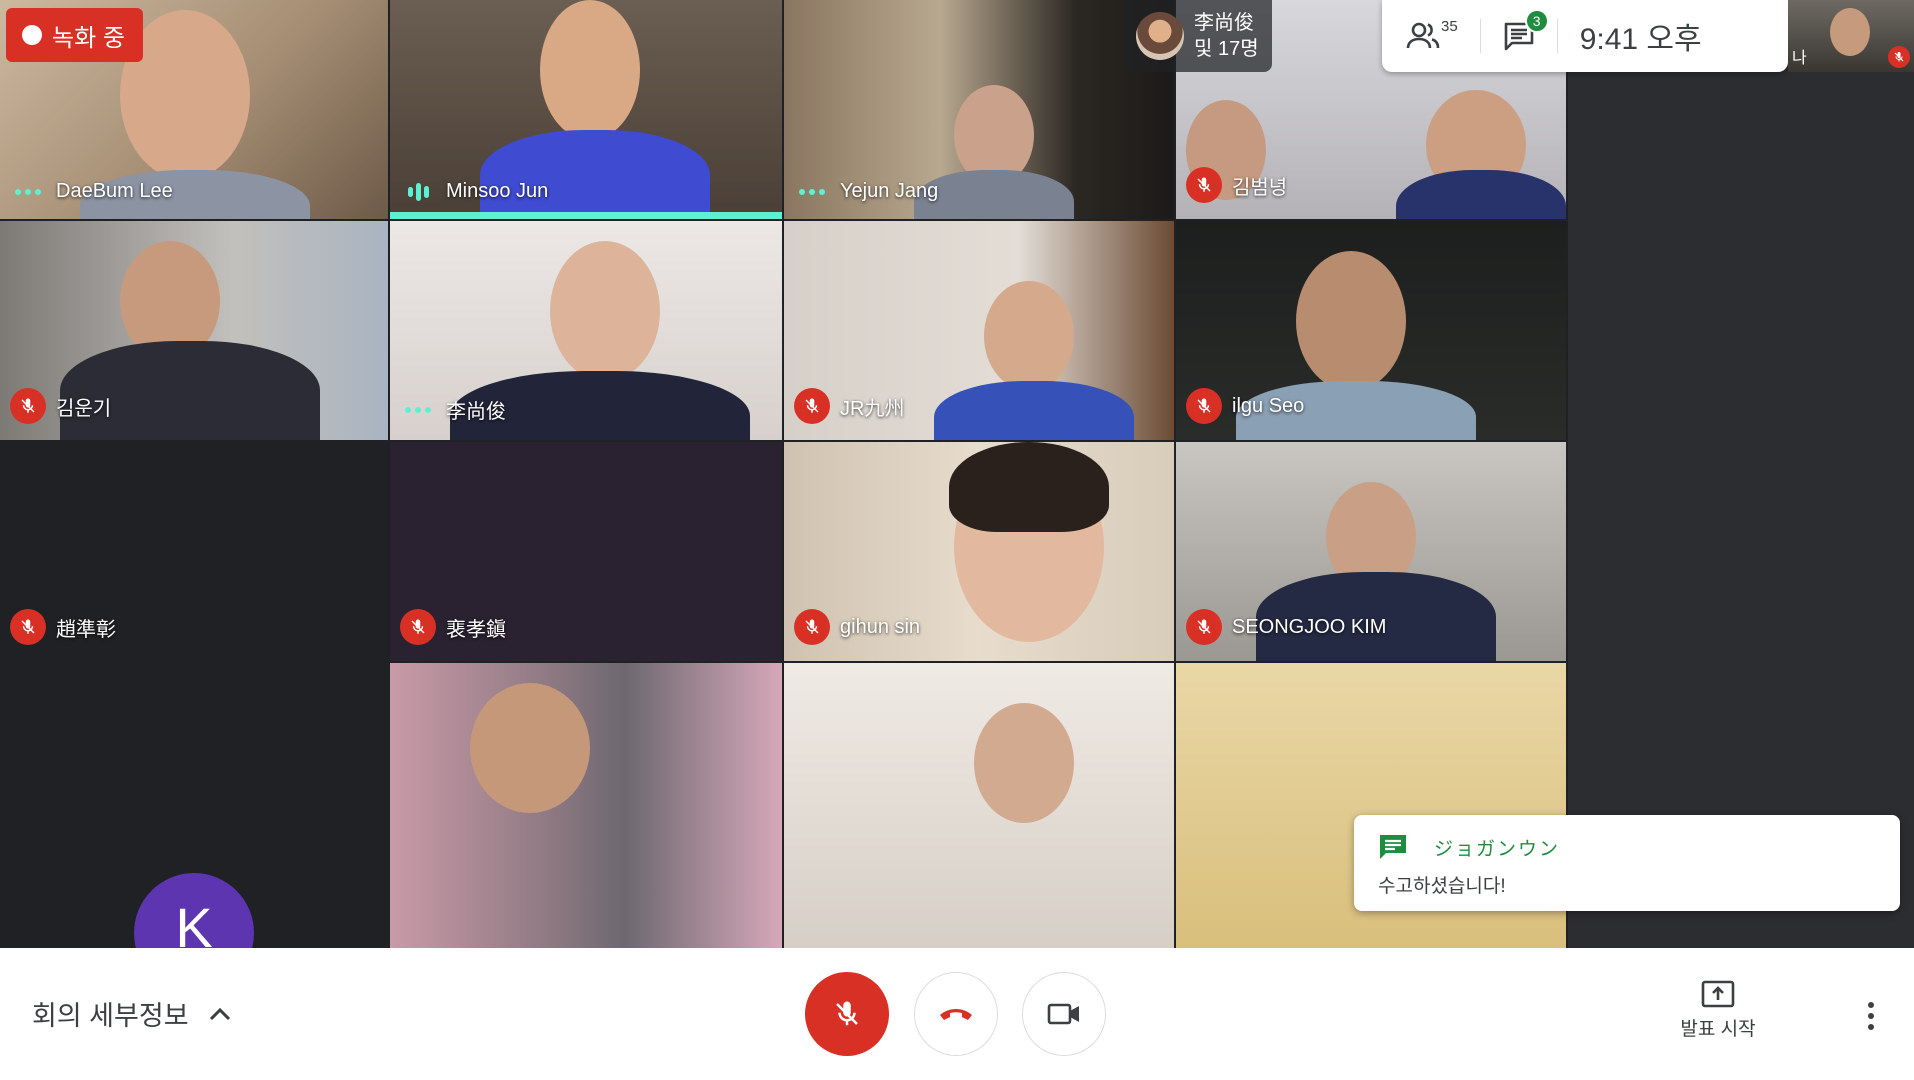  What do you see at coordinates (1627, 863) in the screenshot?
I see `chat-toast: ジョガンウン 수고하셨습니다!` at bounding box center [1627, 863].